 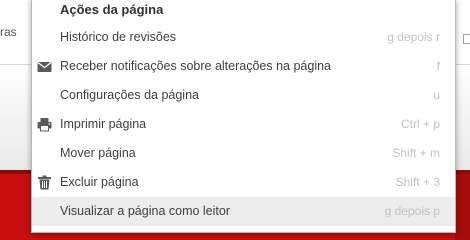 What do you see at coordinates (112, 9) in the screenshot?
I see `menu-title: Ações da página` at bounding box center [112, 9].